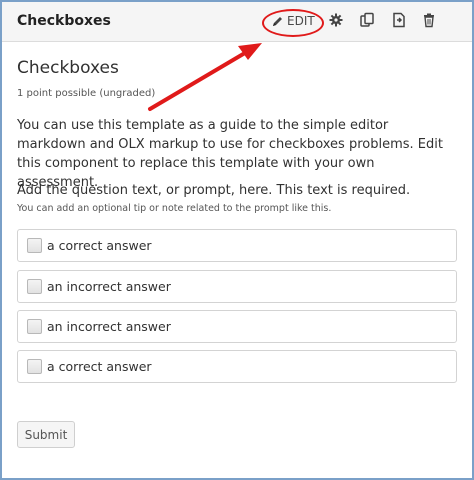 The width and height of the screenshot is (474, 480). I want to click on submit-button: Submit, so click(46, 434).